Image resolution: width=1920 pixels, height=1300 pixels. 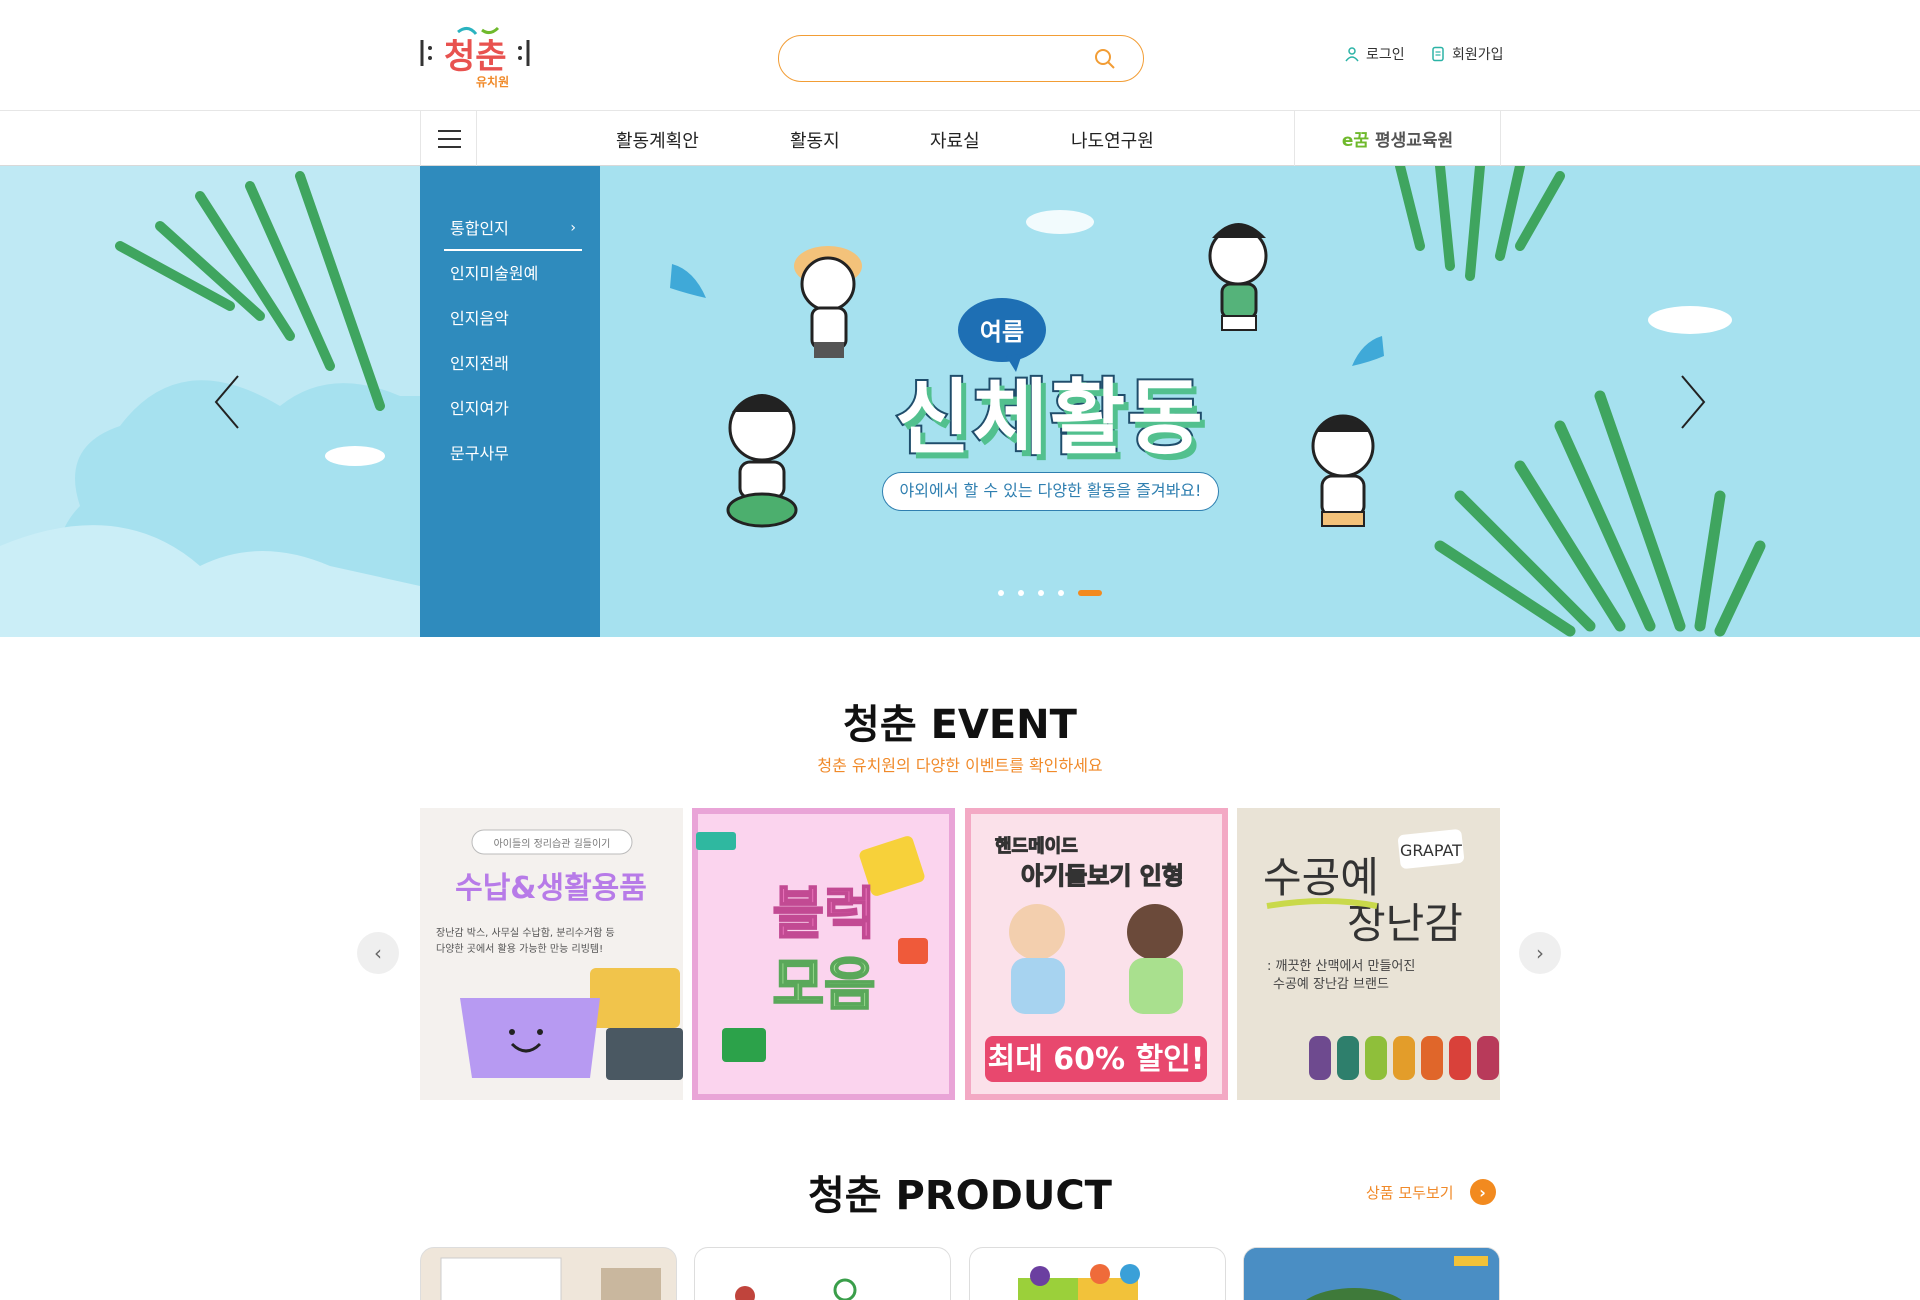 I want to click on hero-title: 신체활동, so click(x=1049, y=418).